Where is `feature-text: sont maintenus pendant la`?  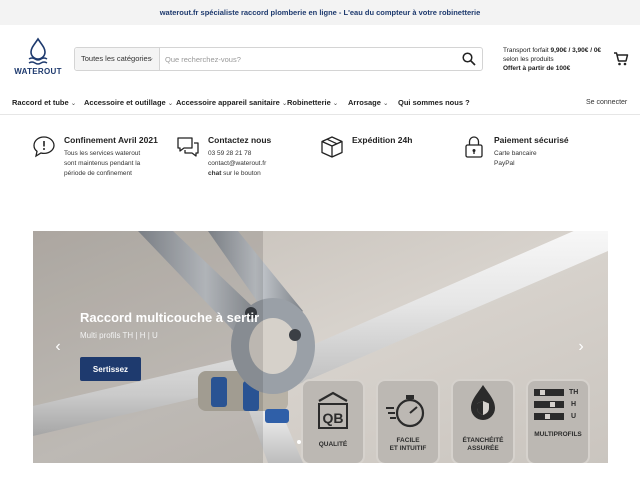
feature-text: sont maintenus pendant la is located at coordinates (102, 163).